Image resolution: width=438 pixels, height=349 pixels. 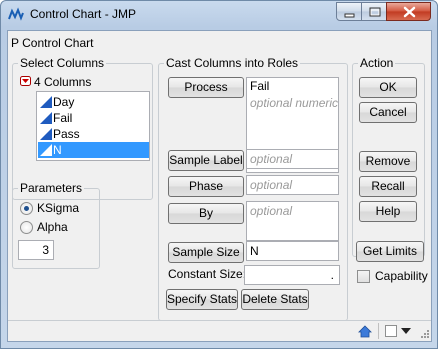 I want to click on parameters-legend: Parameters, so click(x=51, y=188).